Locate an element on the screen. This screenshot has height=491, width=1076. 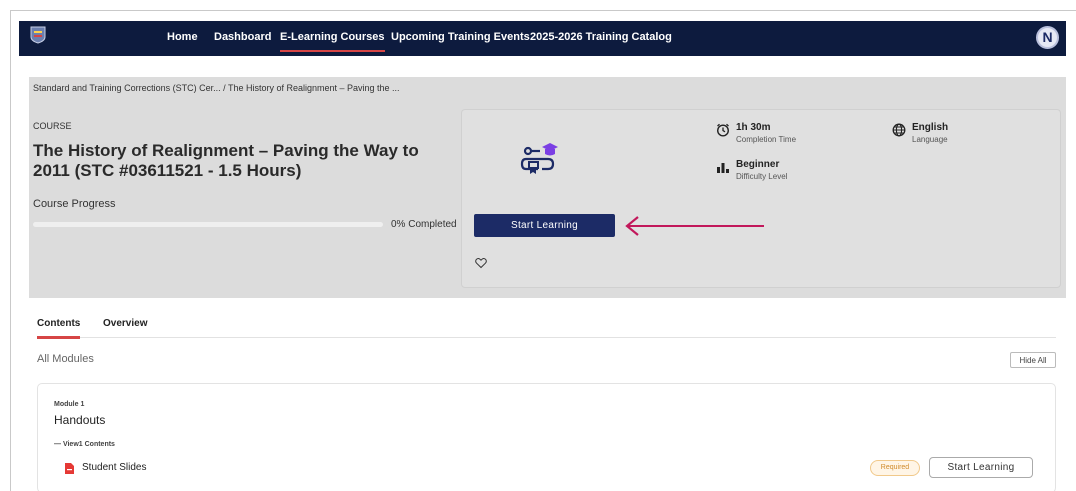
stc-logo-icon is located at coordinates (38, 35).